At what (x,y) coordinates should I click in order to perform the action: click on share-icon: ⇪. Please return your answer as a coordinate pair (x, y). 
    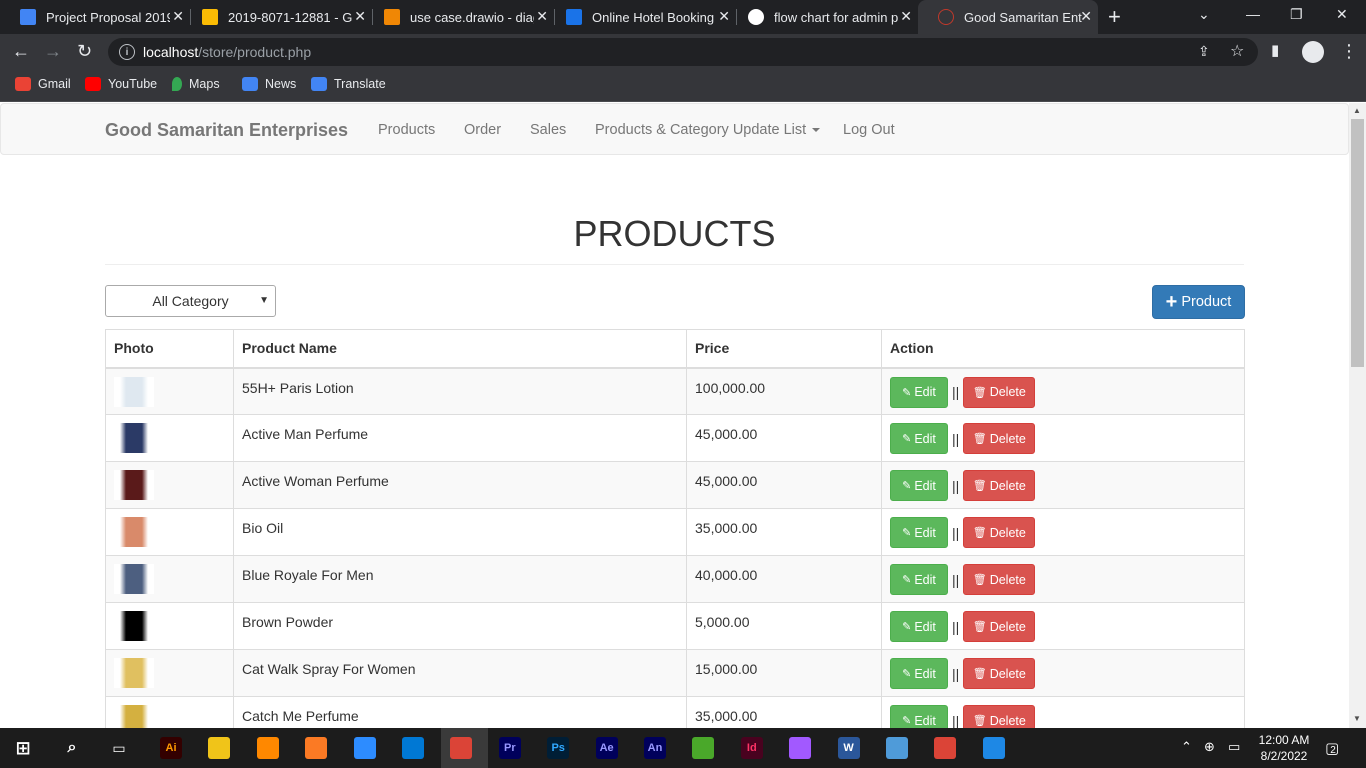
    Looking at the image, I should click on (1204, 51).